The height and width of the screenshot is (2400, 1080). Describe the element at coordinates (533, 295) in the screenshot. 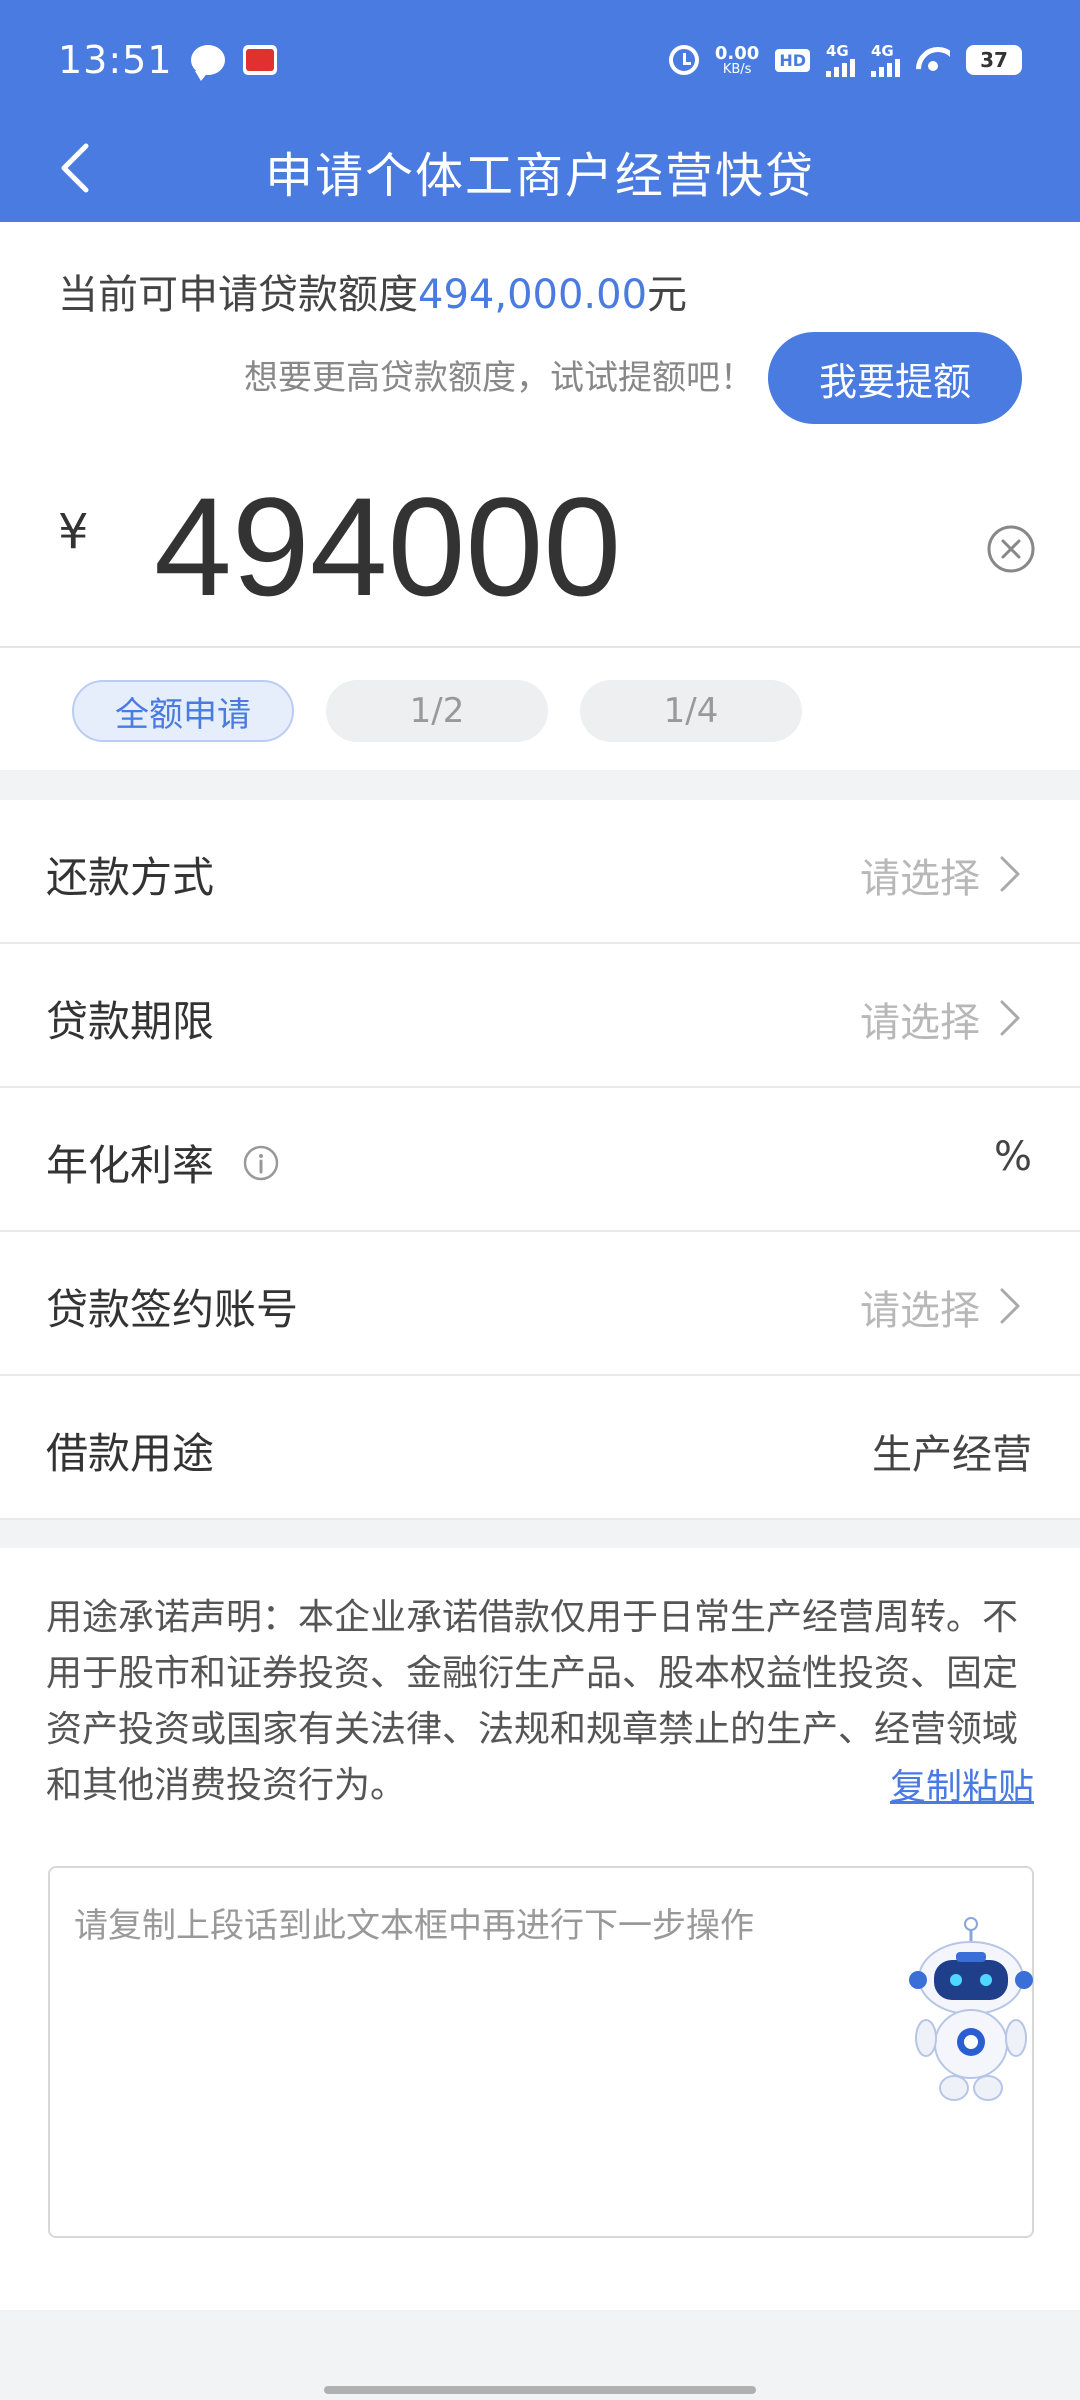

I see `quota-amount: 494,000.00` at that location.